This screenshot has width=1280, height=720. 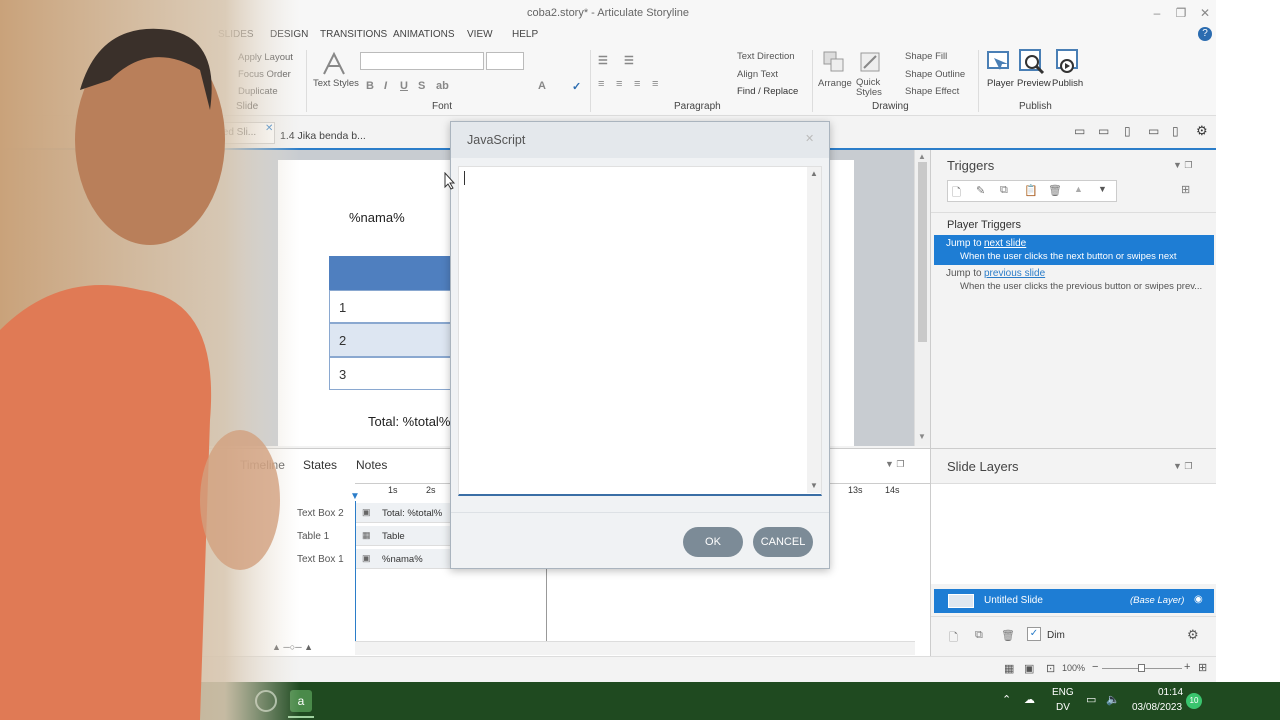 What do you see at coordinates (1182, 165) in the screenshot?
I see `triggers-menu-icon: ▼ ❐` at bounding box center [1182, 165].